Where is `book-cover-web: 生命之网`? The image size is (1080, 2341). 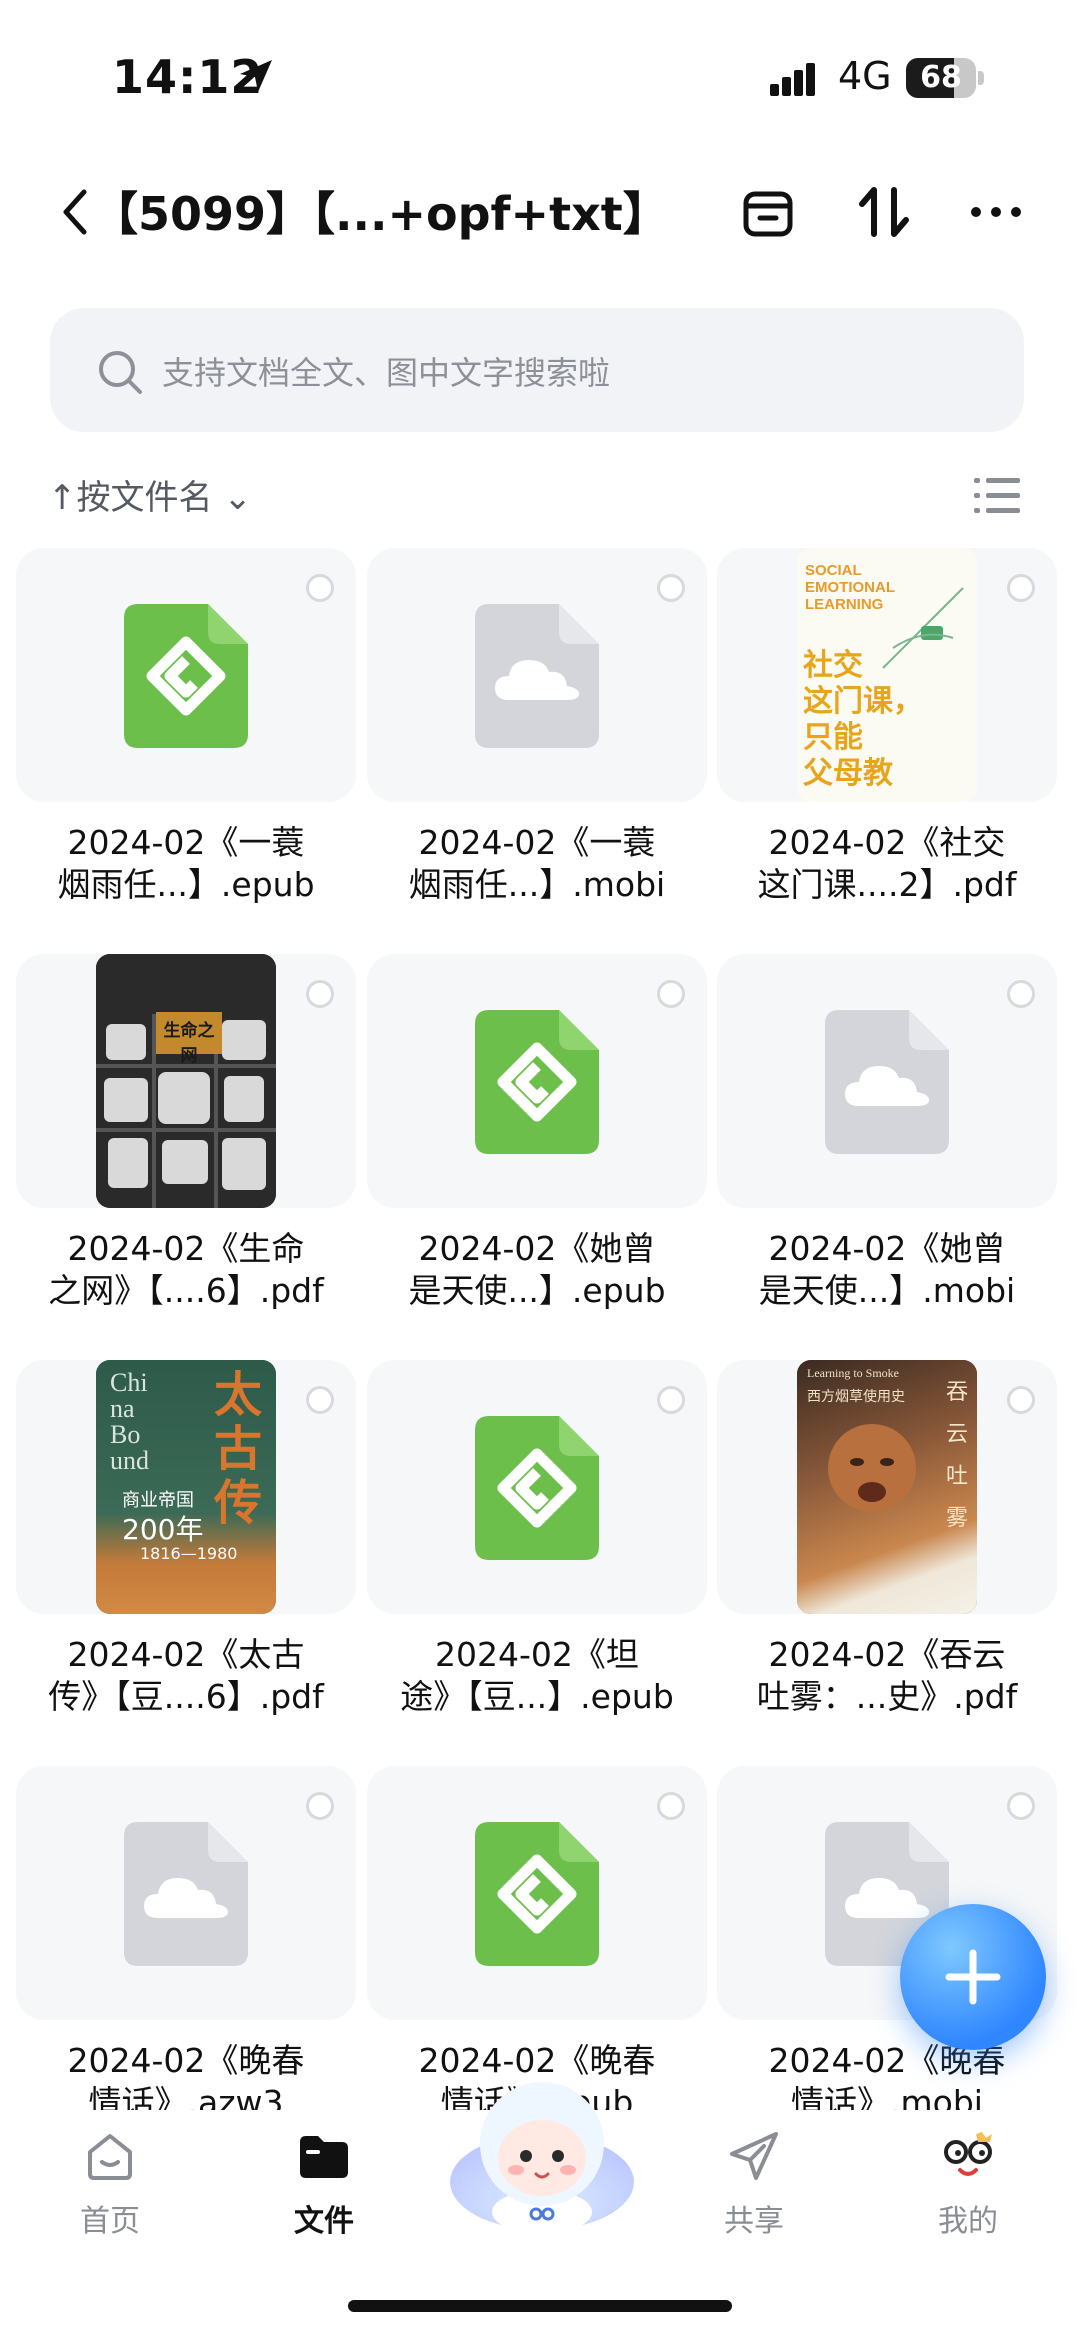 book-cover-web: 生命之网 is located at coordinates (186, 1081).